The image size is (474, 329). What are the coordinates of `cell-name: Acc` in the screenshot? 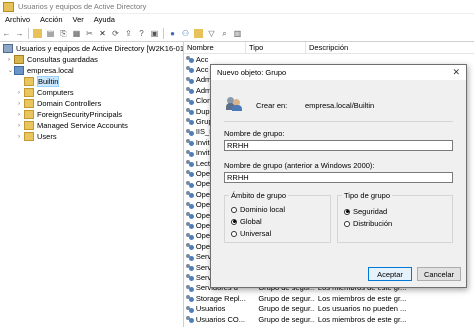 It's located at (202, 59).